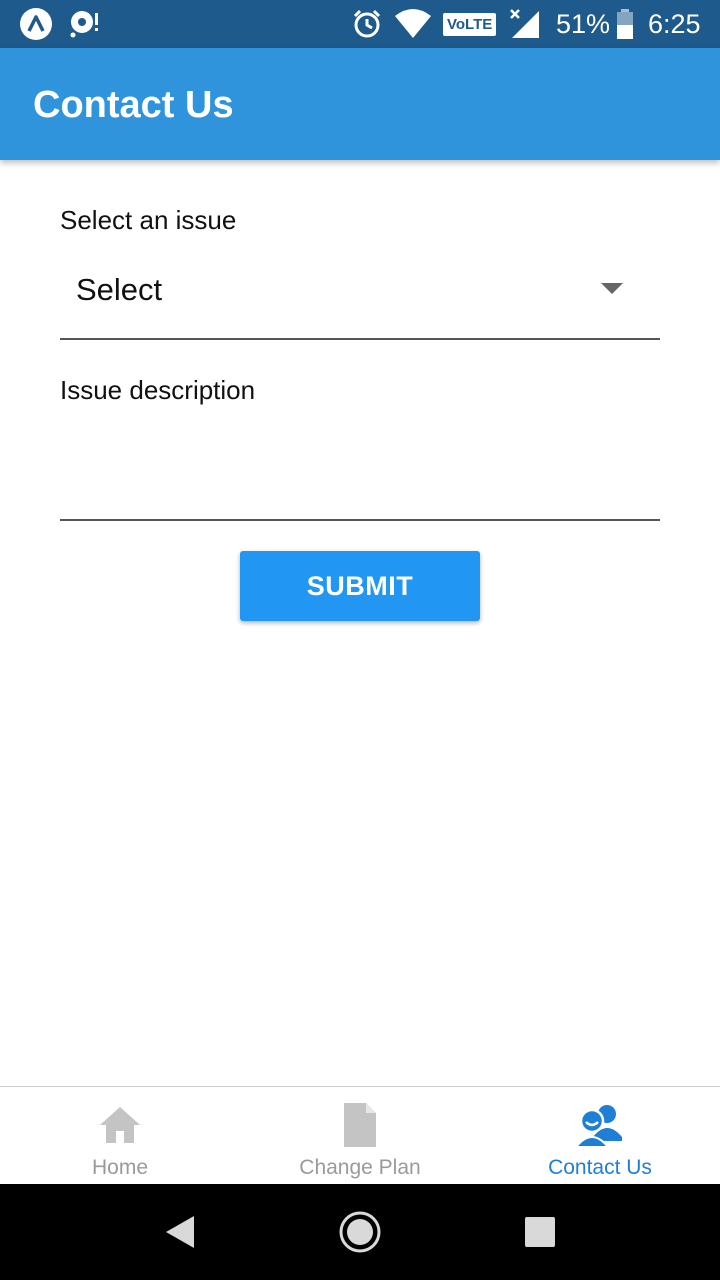  Describe the element at coordinates (133, 105) in the screenshot. I see `page-title: Contact Us` at that location.